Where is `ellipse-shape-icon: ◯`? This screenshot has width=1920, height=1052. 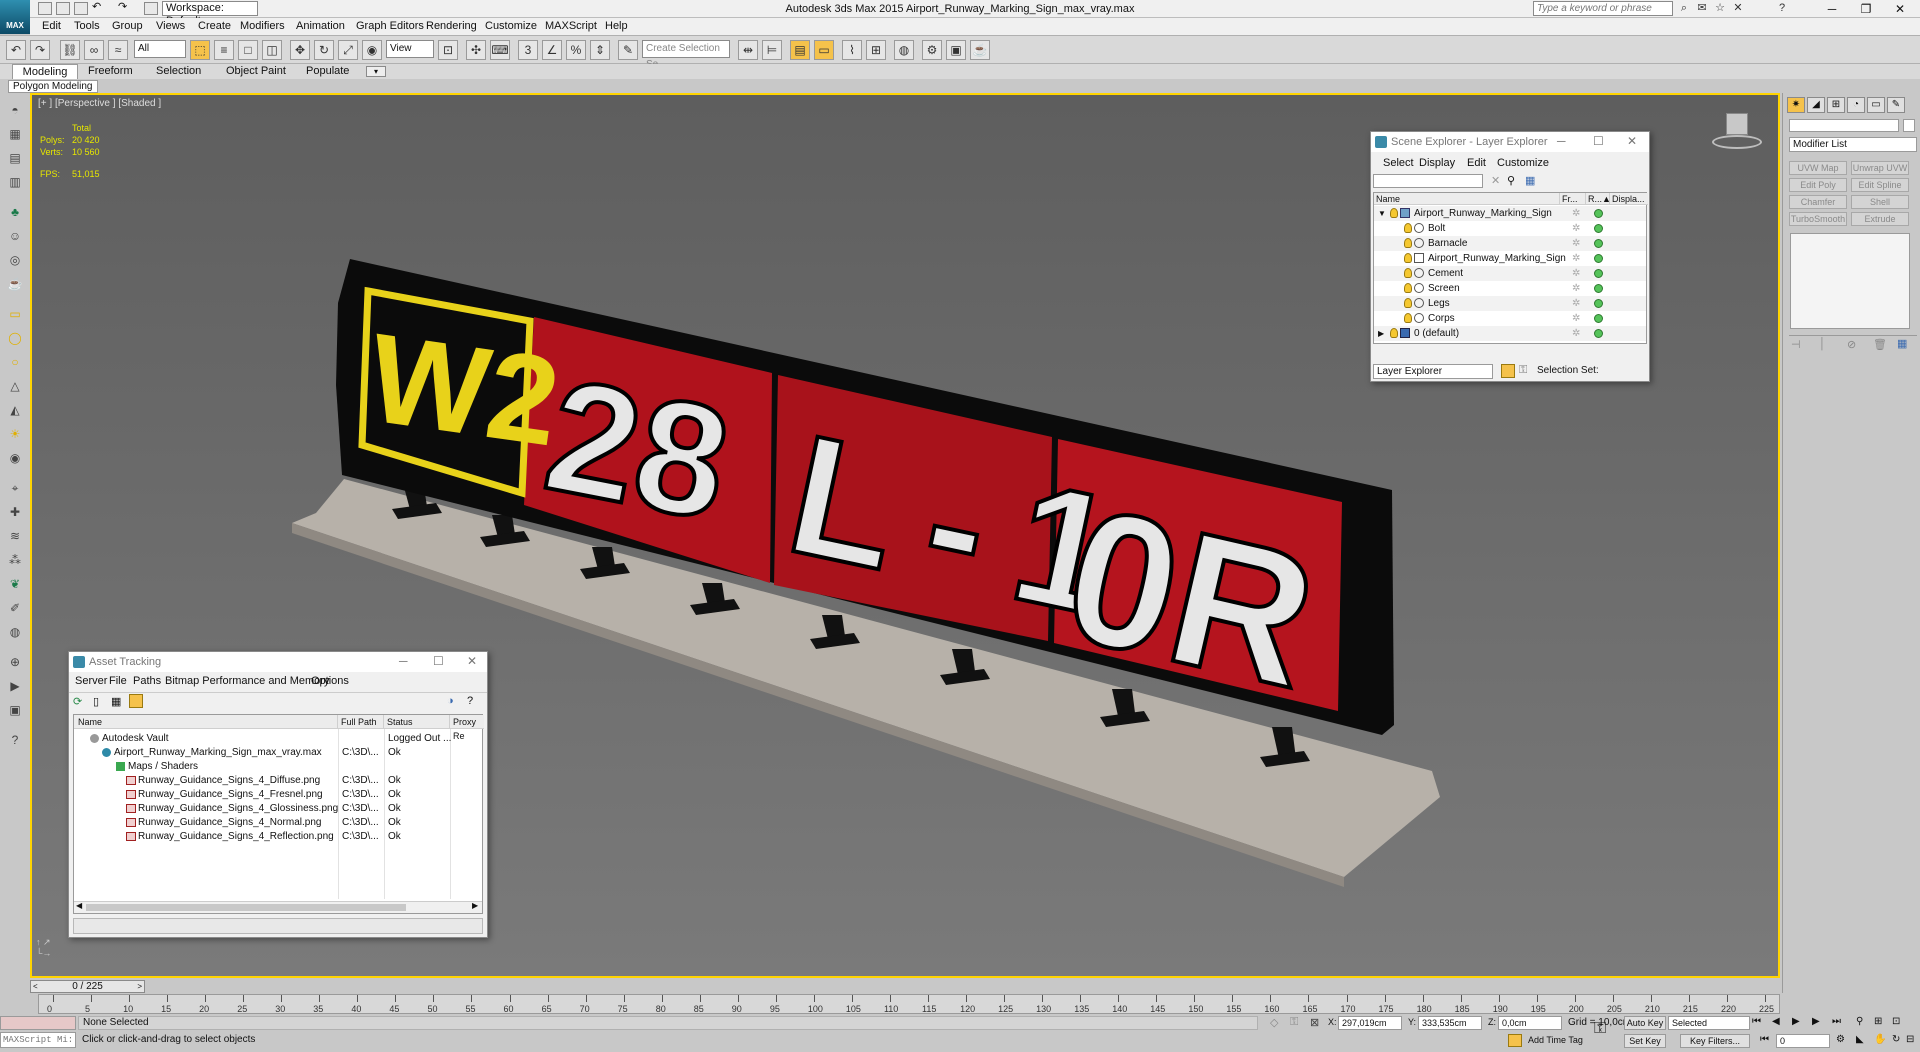
ellipse-shape-icon: ◯ is located at coordinates (15, 338).